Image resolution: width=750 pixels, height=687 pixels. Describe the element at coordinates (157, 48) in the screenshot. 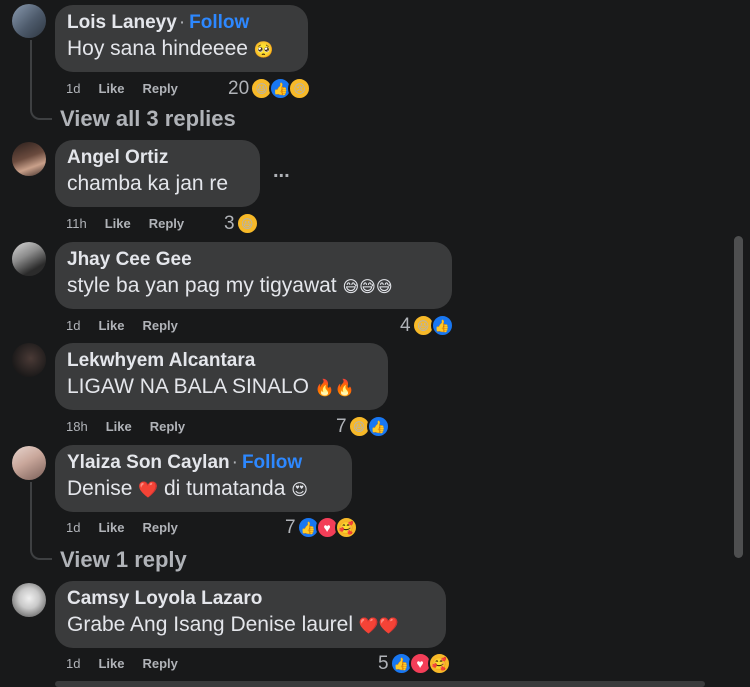

I see `comment-text: Hoy sana hindeeee` at that location.